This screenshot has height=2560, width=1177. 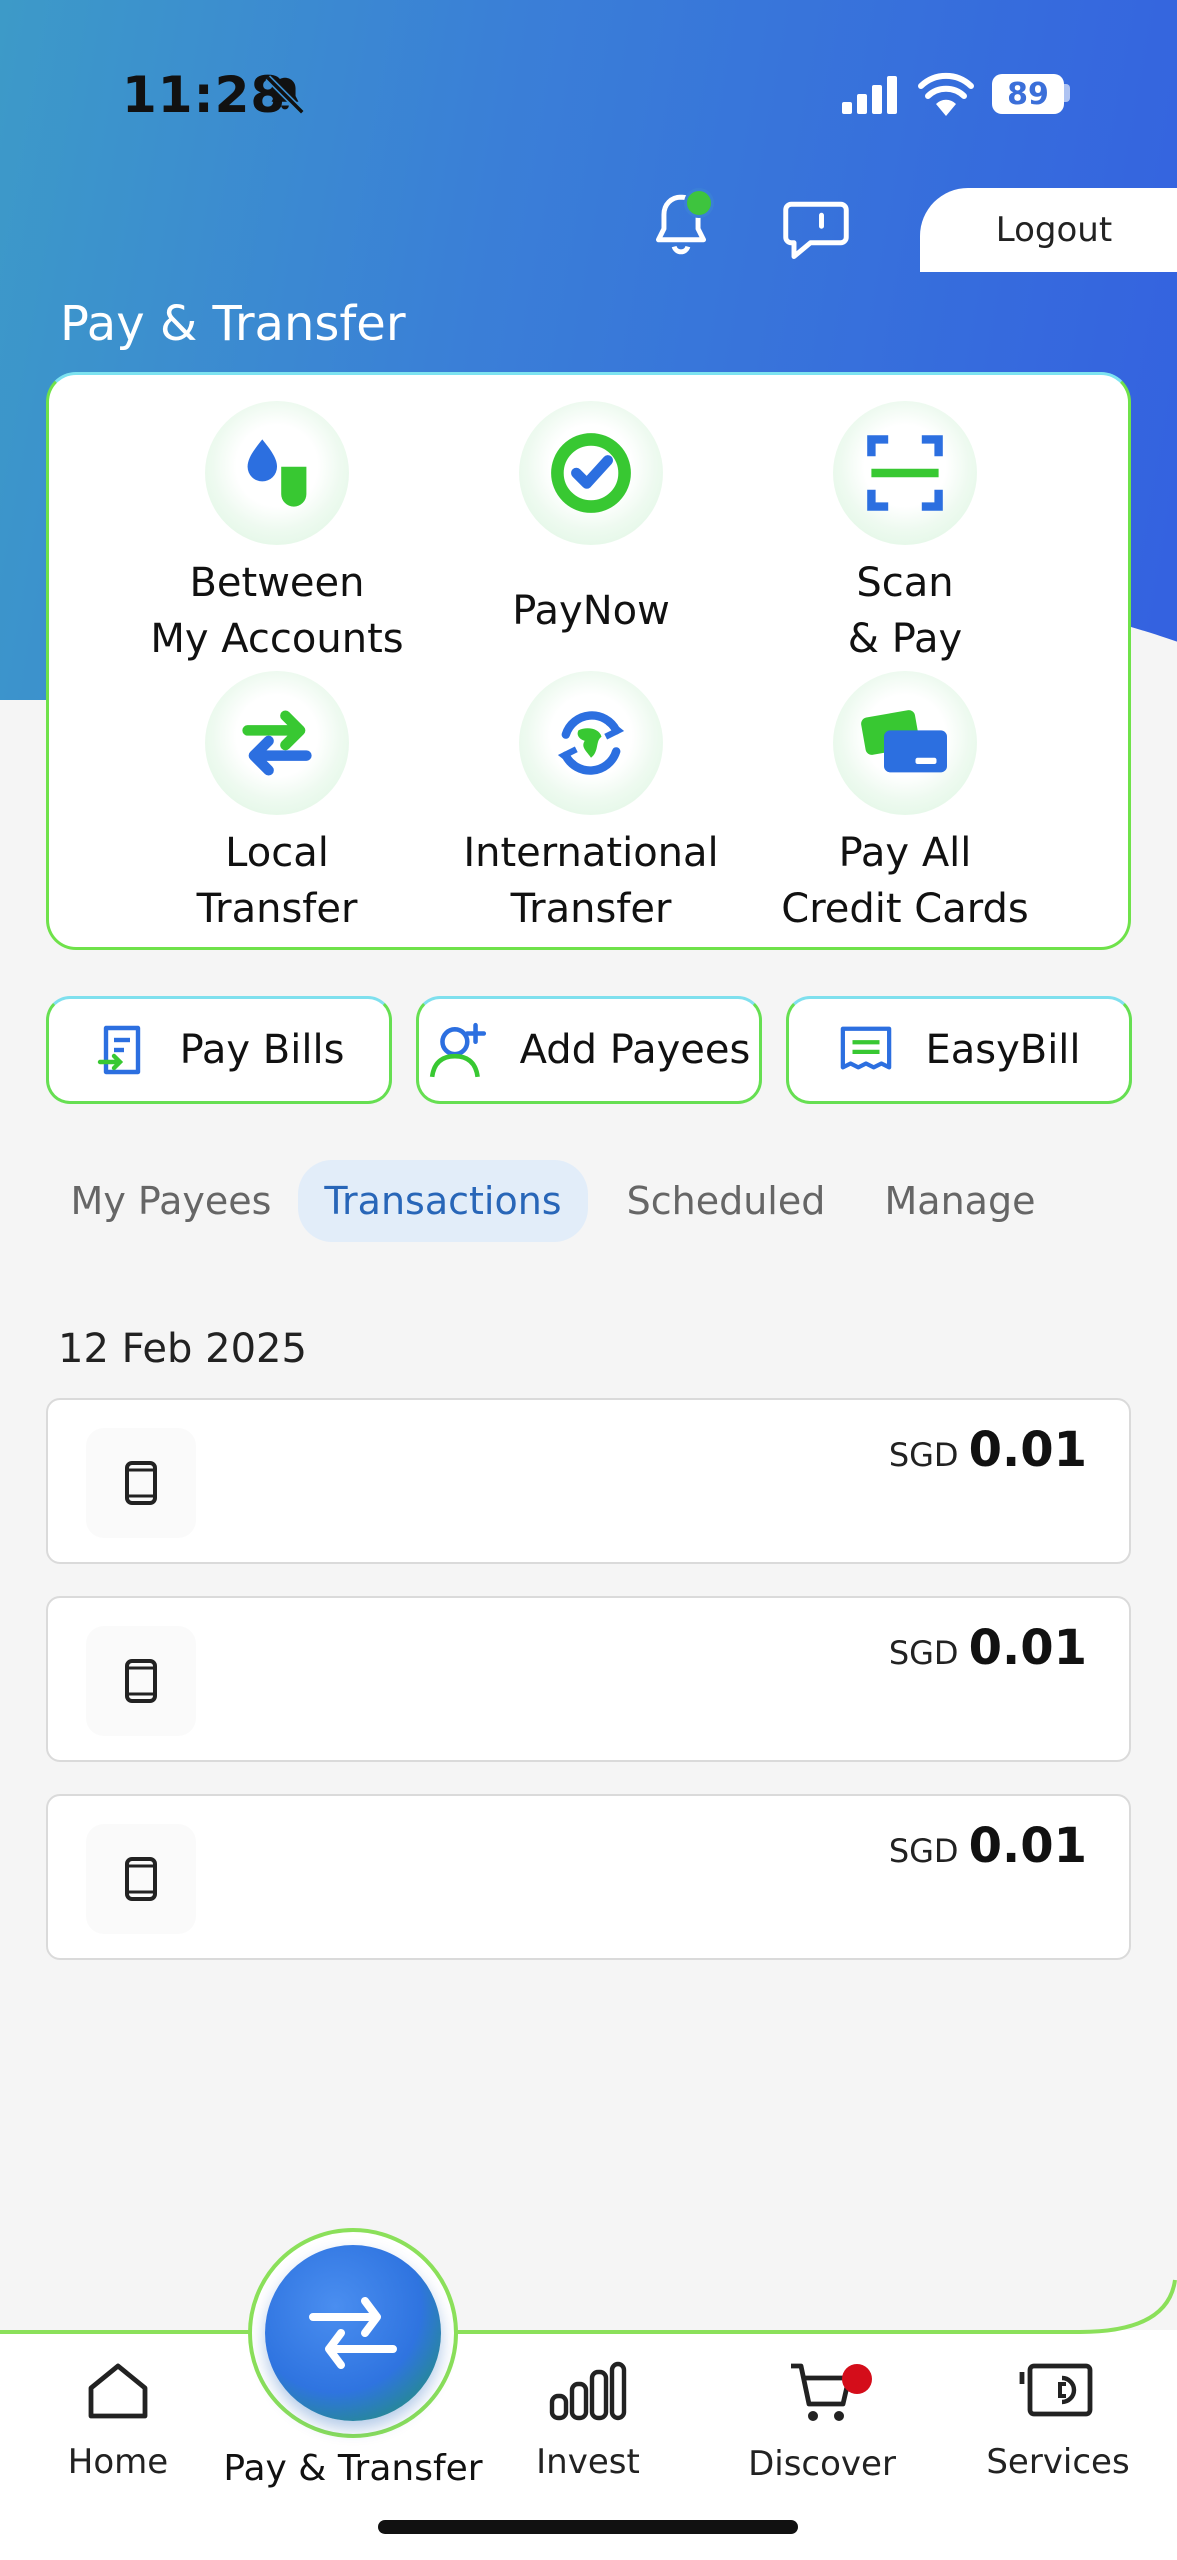 I want to click on international-transfer-button: International Transfer, so click(x=591, y=804).